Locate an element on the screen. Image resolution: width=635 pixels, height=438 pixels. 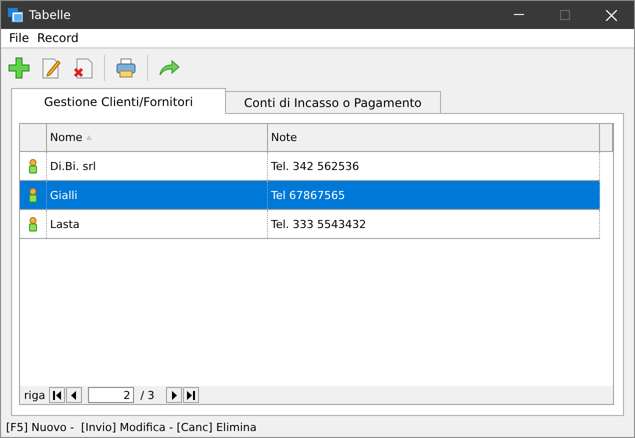
row-total: / 3 is located at coordinates (147, 395).